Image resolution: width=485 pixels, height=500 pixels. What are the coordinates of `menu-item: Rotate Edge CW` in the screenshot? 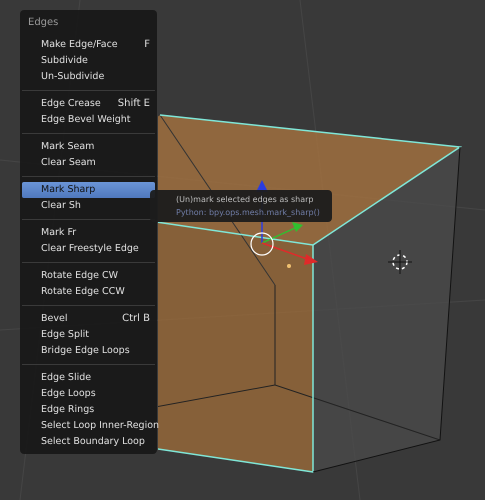 It's located at (88, 276).